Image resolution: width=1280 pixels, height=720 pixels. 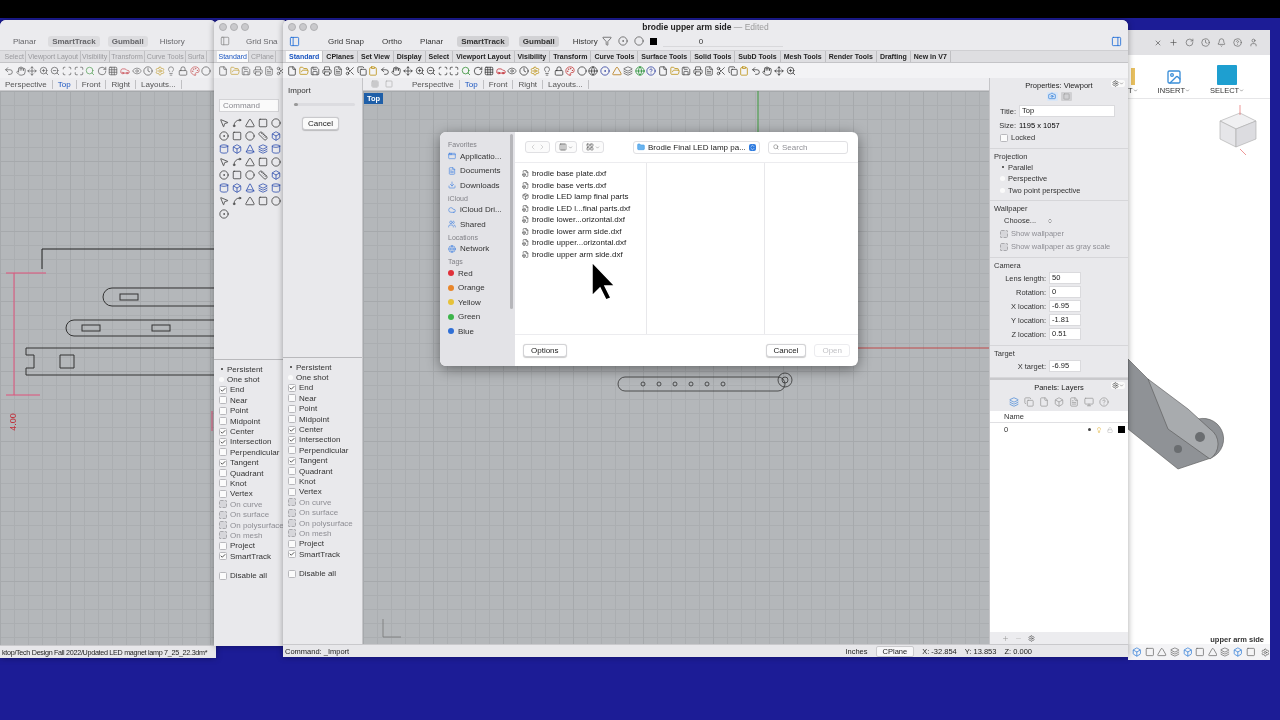 What do you see at coordinates (1089, 402) in the screenshot?
I see `monitor-icon` at bounding box center [1089, 402].